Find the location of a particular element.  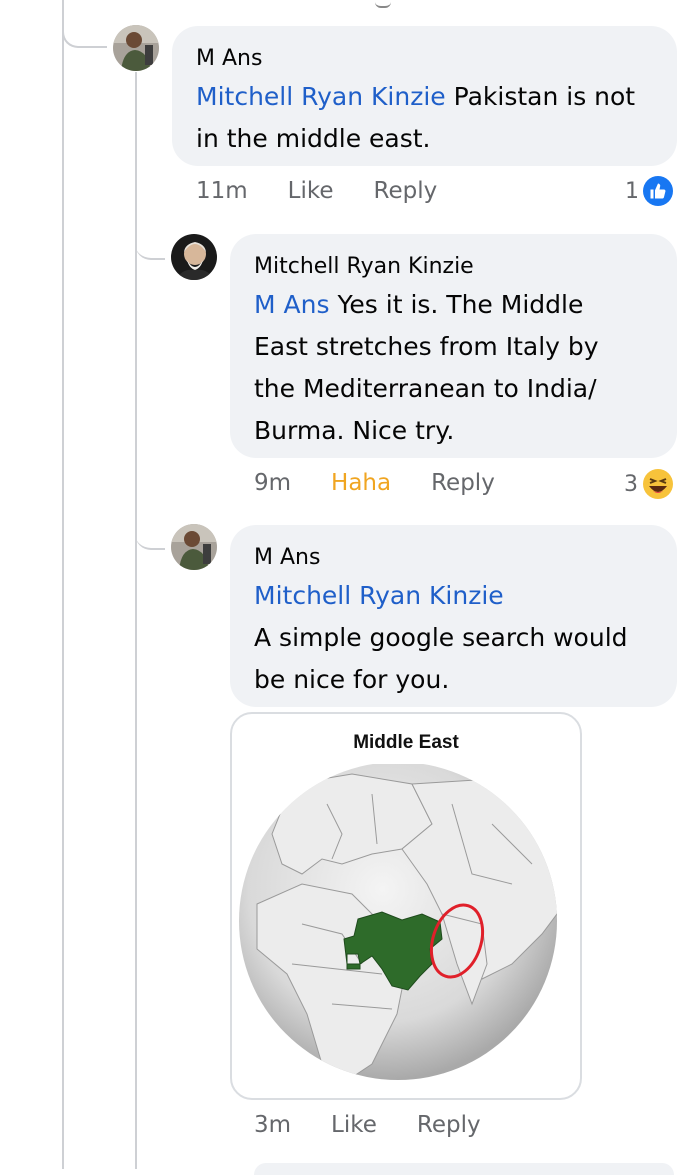

next-comment-bubble is located at coordinates (464, 1169).